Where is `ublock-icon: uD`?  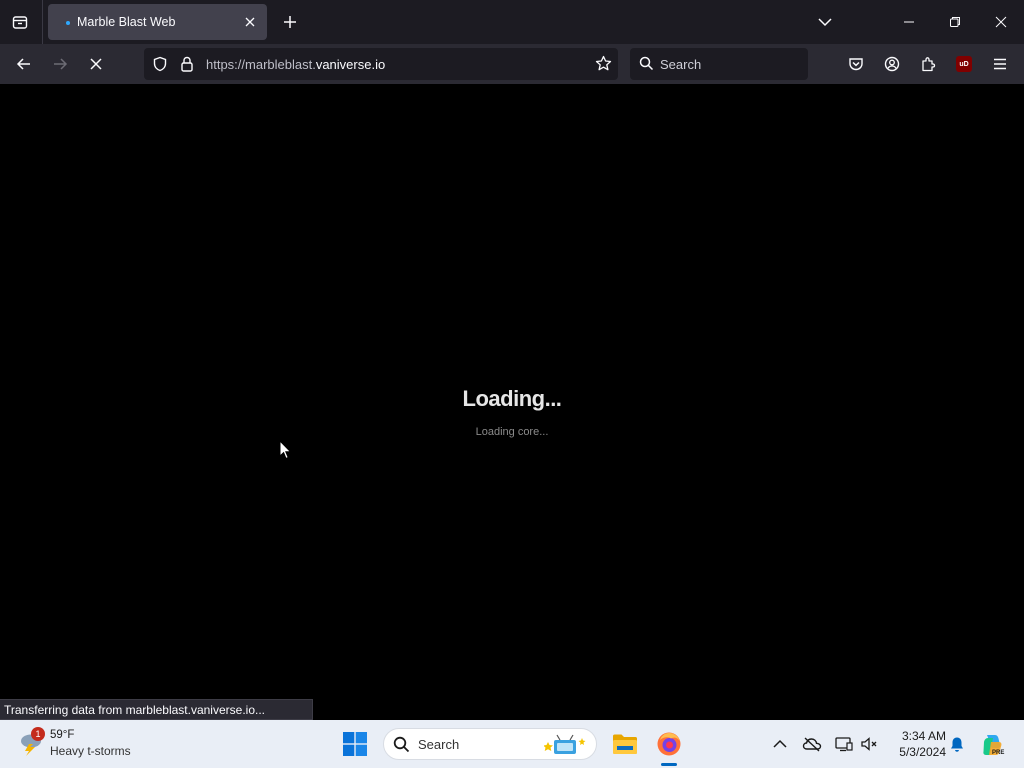
ublock-icon: uD is located at coordinates (964, 64).